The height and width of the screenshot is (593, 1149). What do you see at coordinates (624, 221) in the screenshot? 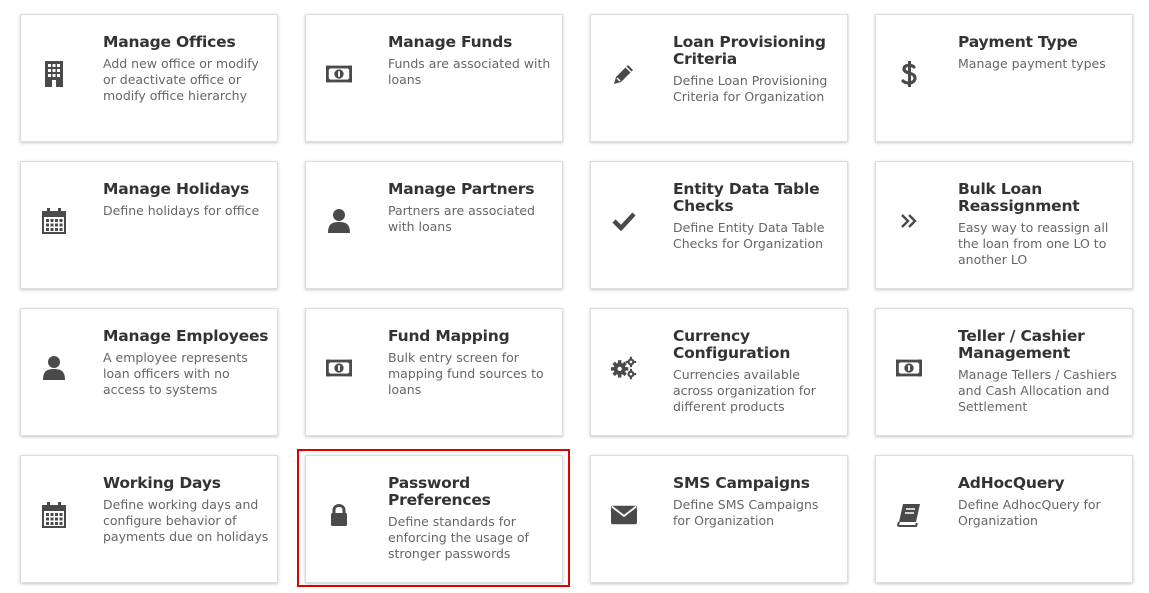
I see `check-icon` at bounding box center [624, 221].